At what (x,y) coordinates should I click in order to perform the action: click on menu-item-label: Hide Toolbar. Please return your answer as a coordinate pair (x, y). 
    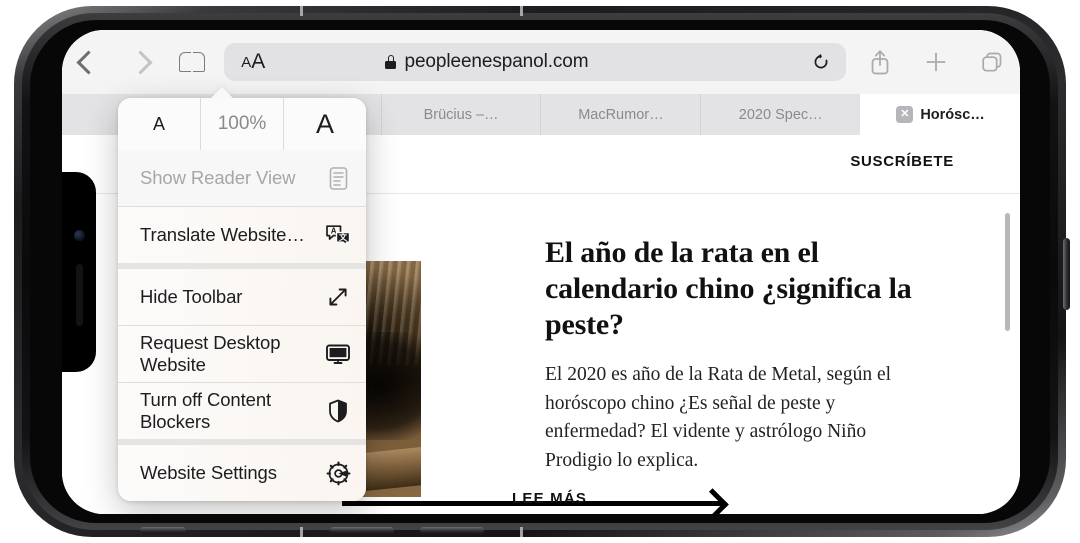
    Looking at the image, I should click on (191, 296).